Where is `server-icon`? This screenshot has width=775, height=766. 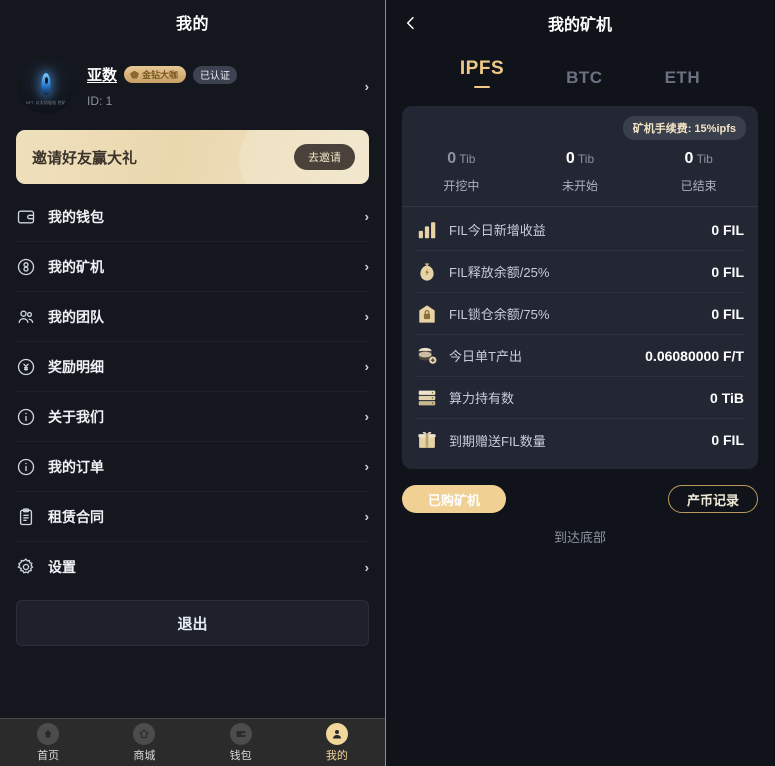 server-icon is located at coordinates (427, 398).